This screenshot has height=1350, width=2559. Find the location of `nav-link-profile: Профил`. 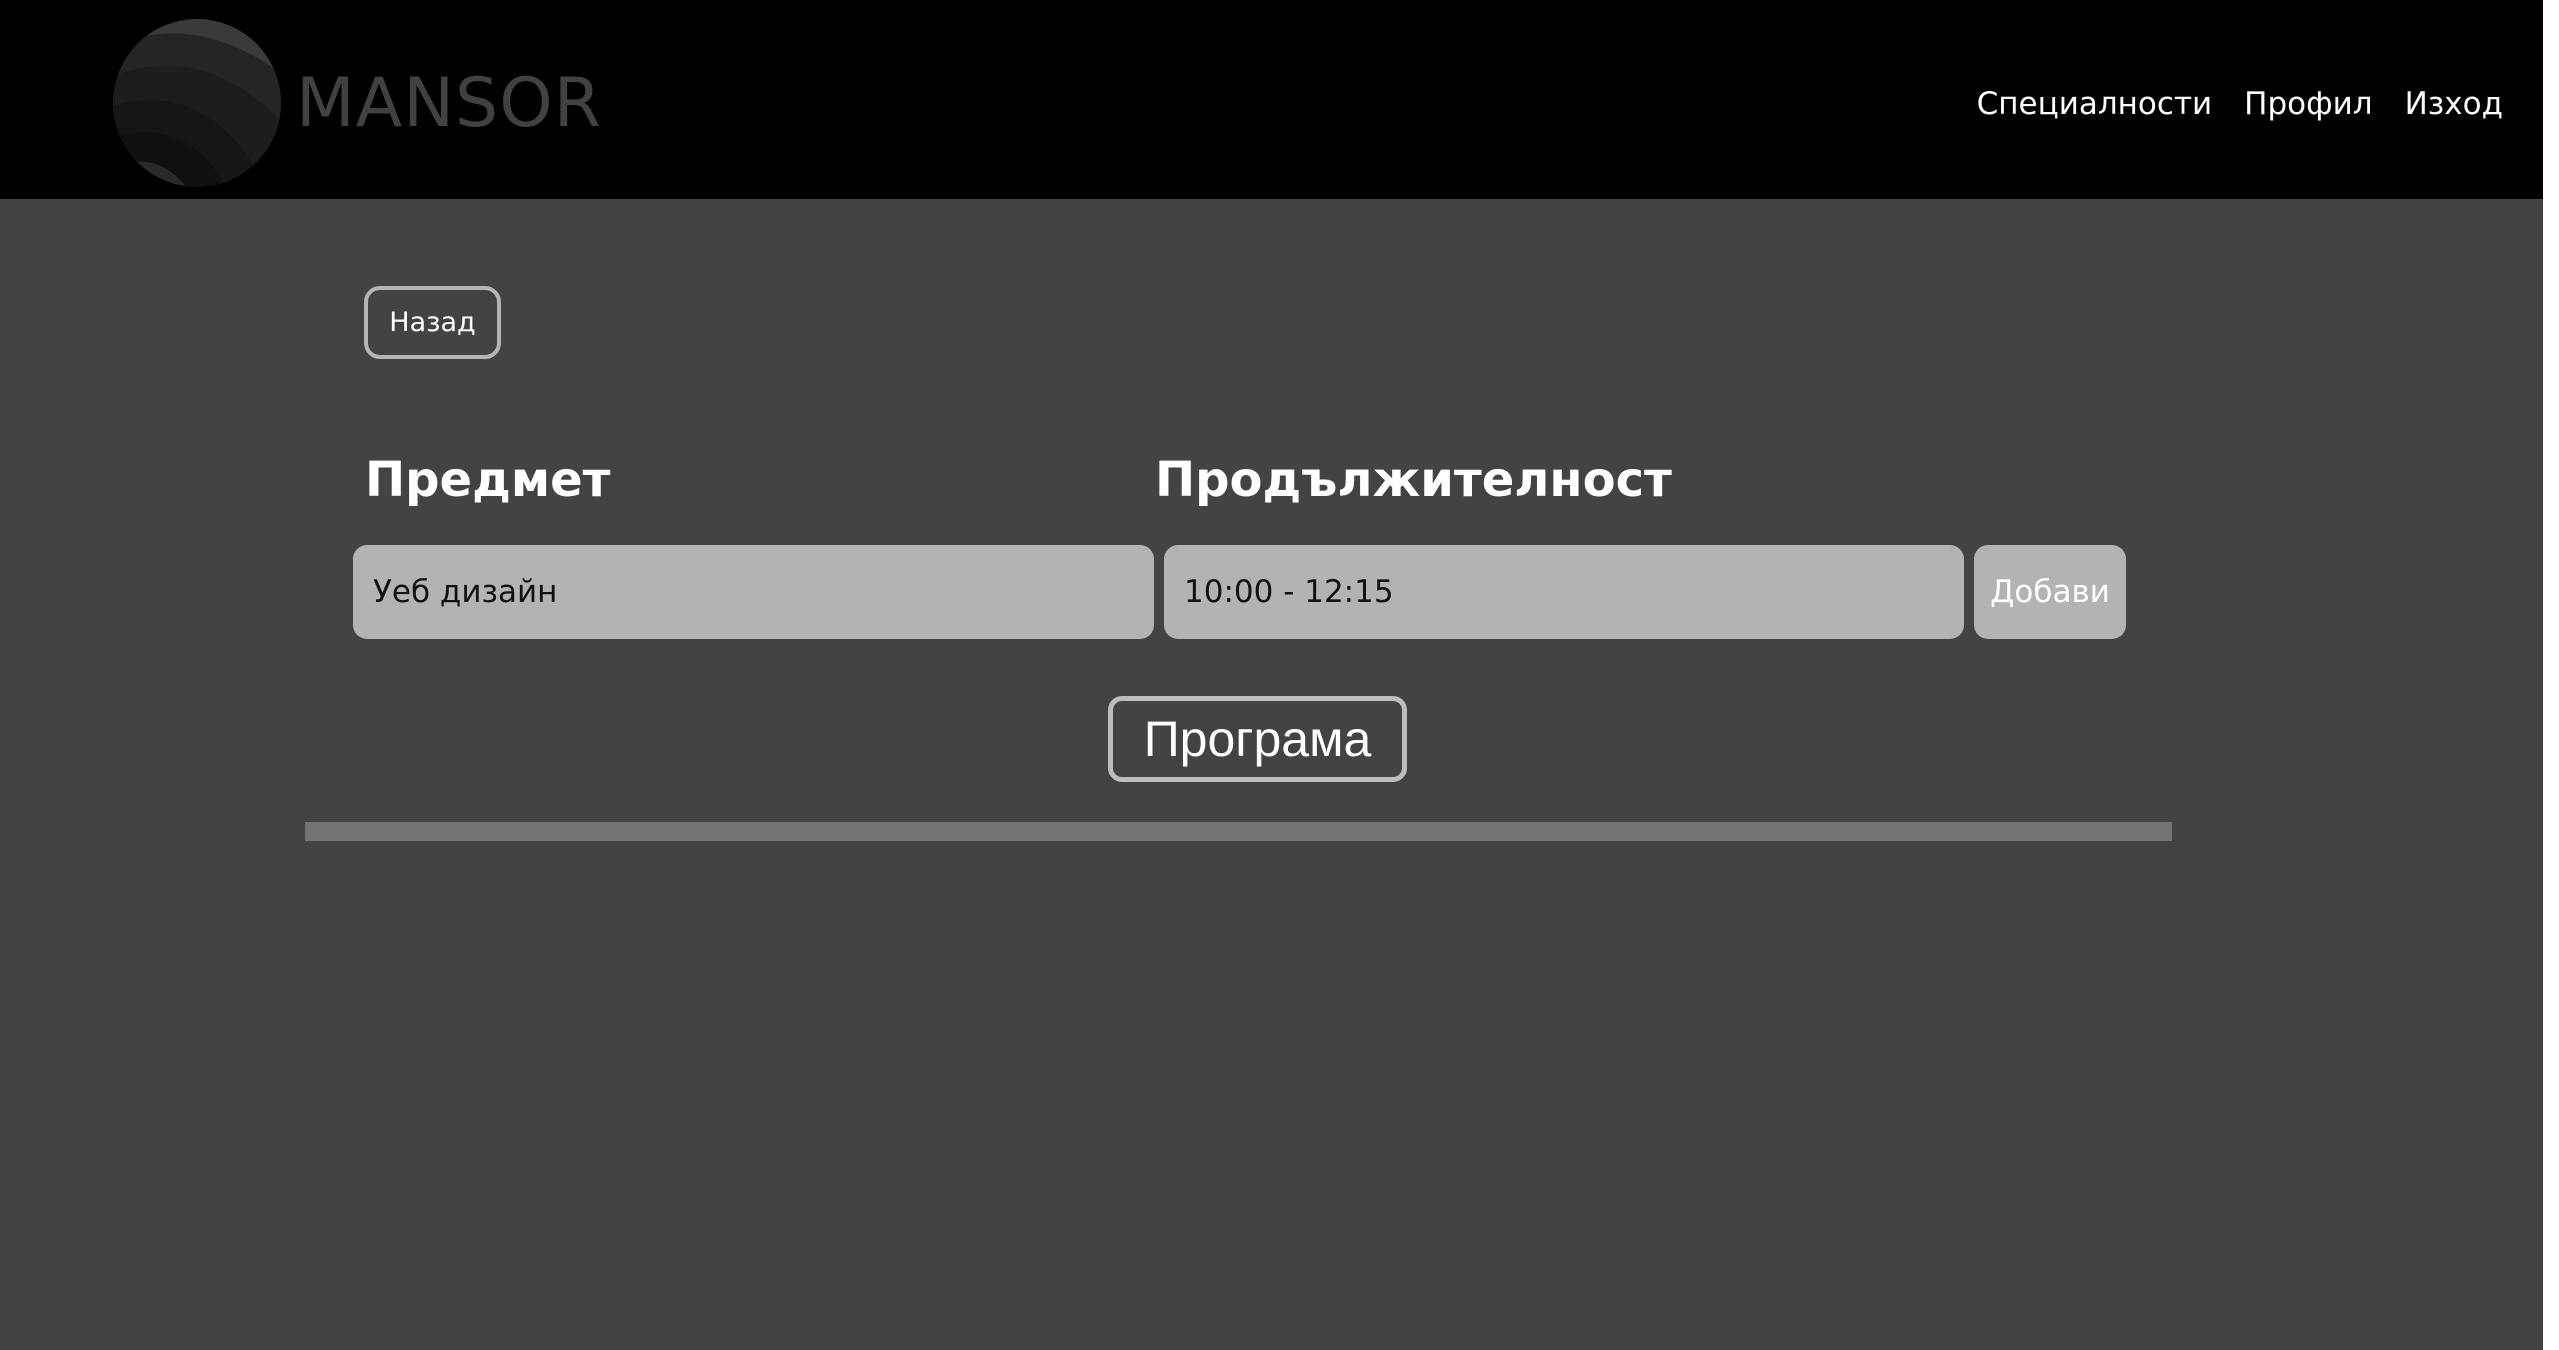

nav-link-profile: Профил is located at coordinates (2308, 104).